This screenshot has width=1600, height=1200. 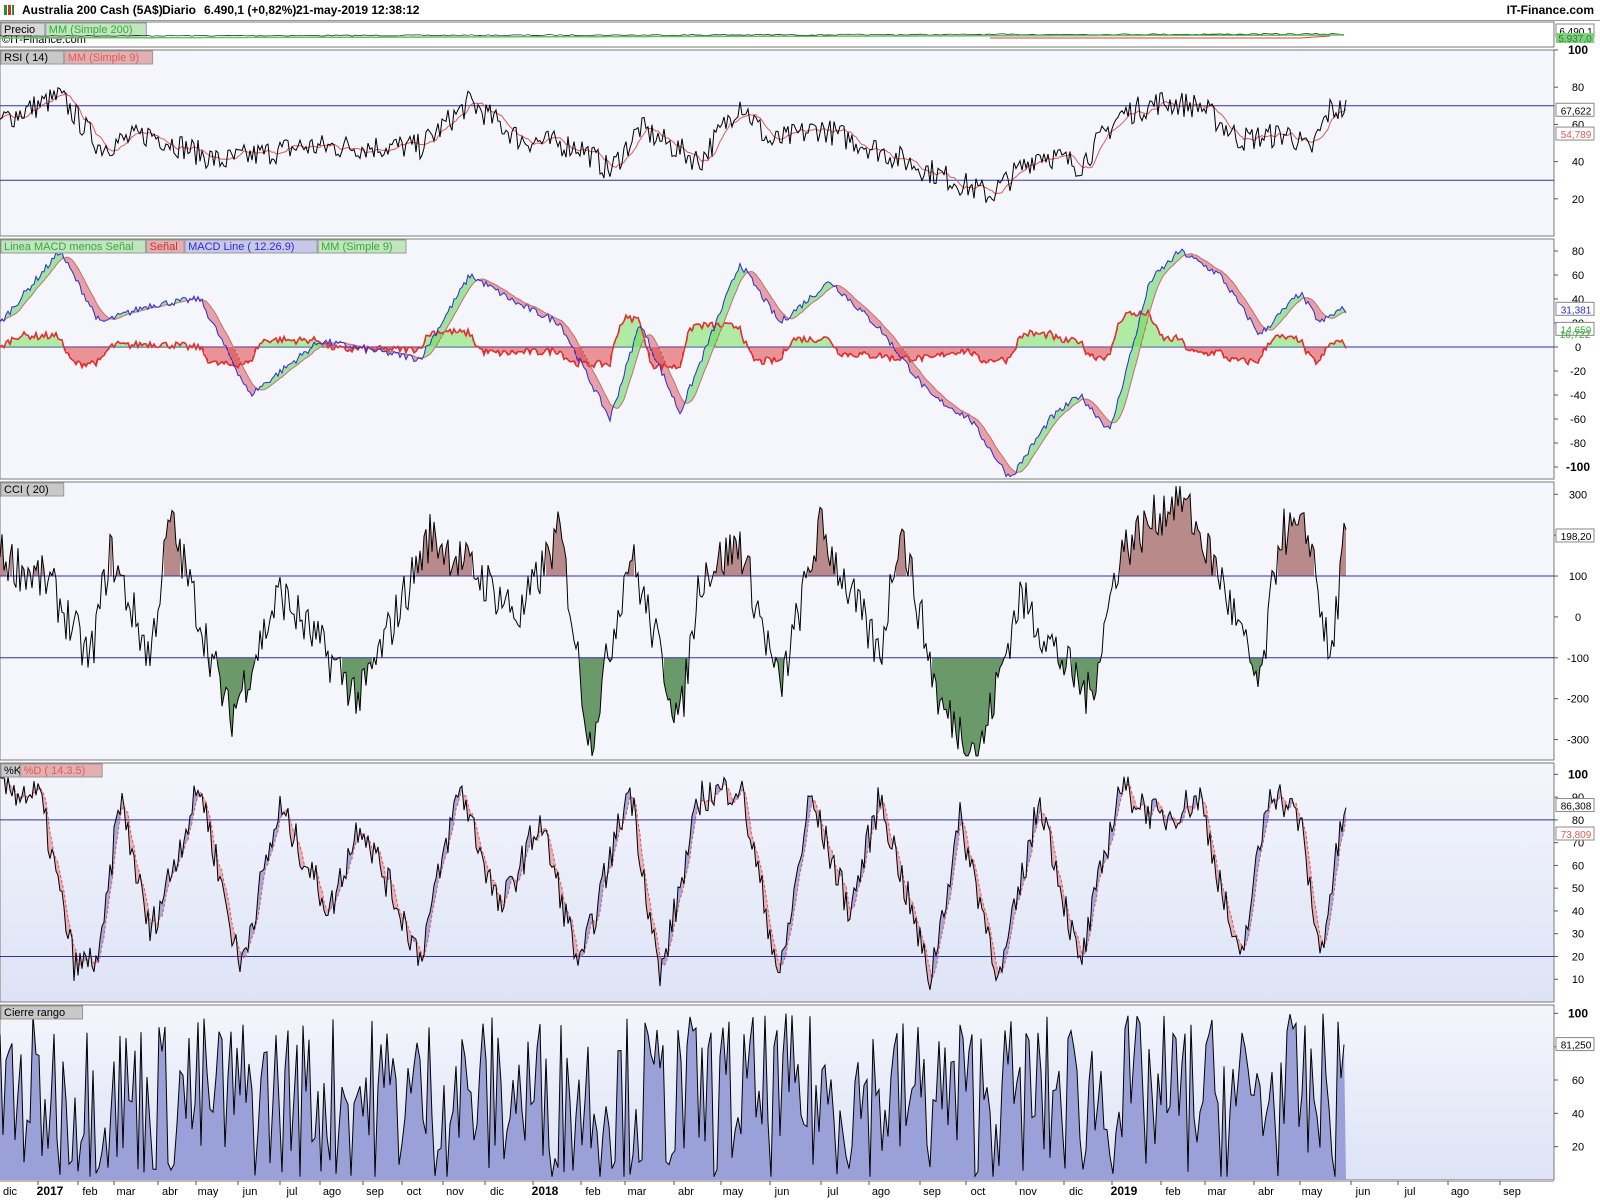 I want to click on rsi-tick-label: 100, so click(x=1578, y=50).